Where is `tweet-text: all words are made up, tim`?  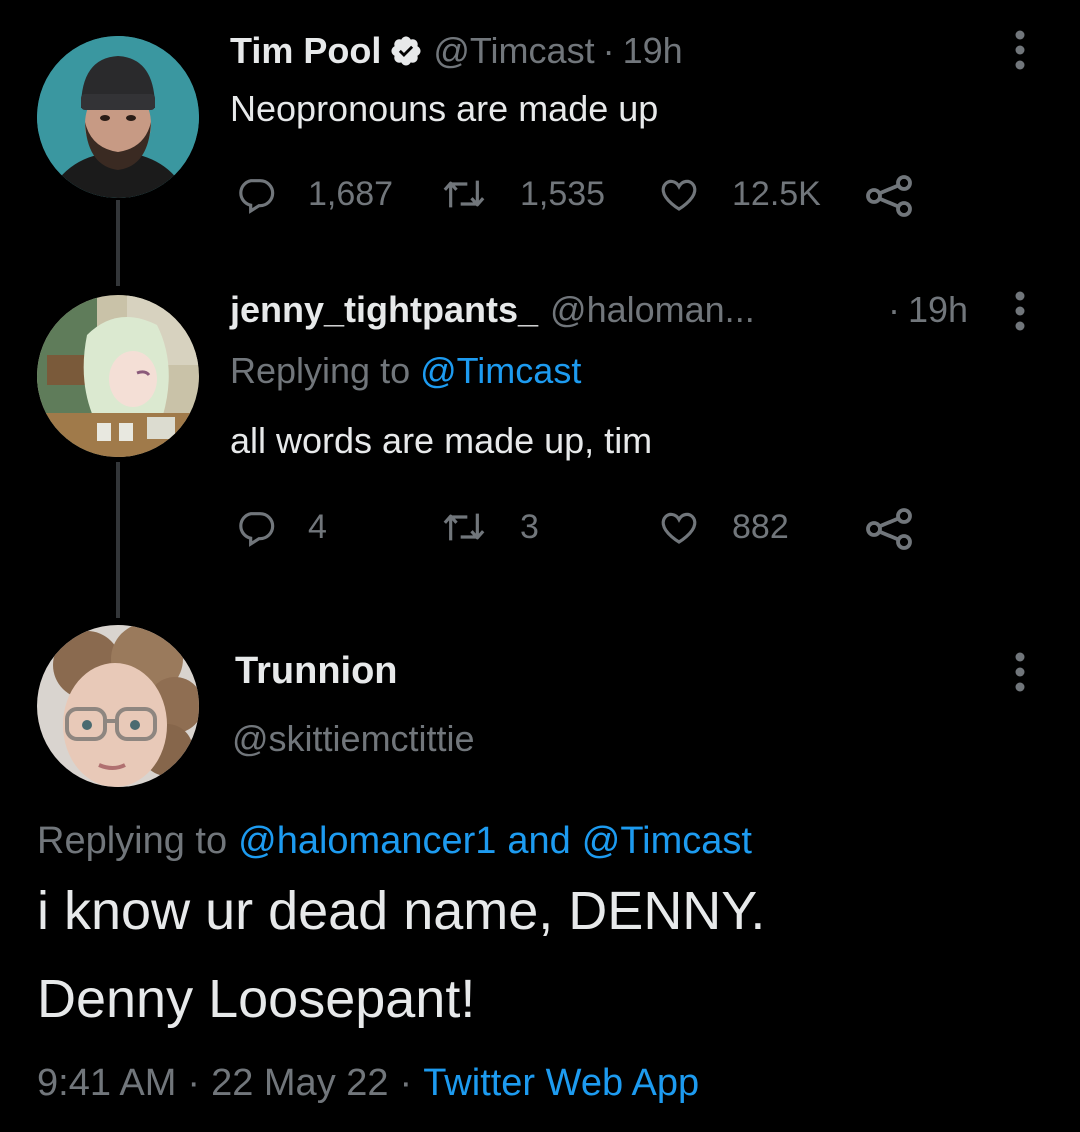 tweet-text: all words are made up, tim is located at coordinates (441, 440).